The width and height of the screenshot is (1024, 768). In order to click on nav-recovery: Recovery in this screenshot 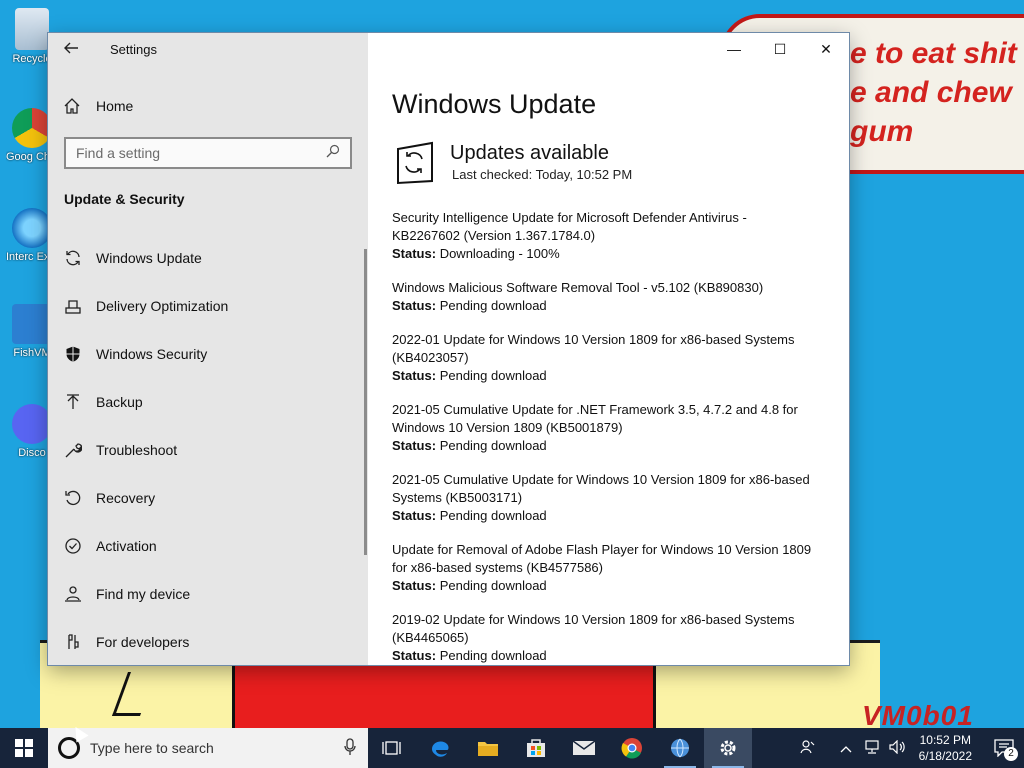, I will do `click(204, 498)`.